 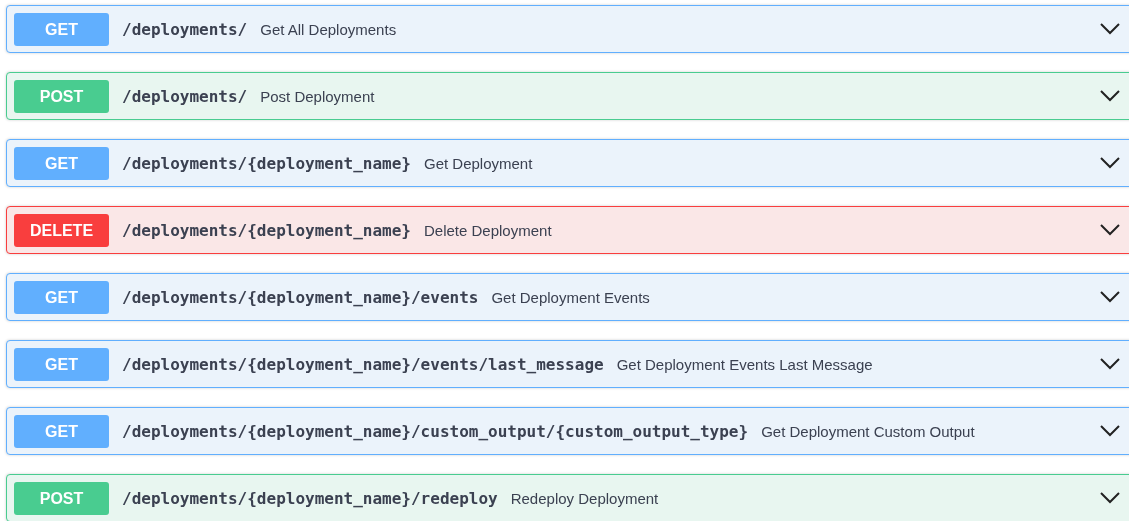 I want to click on operation-bar: GET /deployments/{deployment_name}/events Get Deployment Events, so click(x=567, y=297).